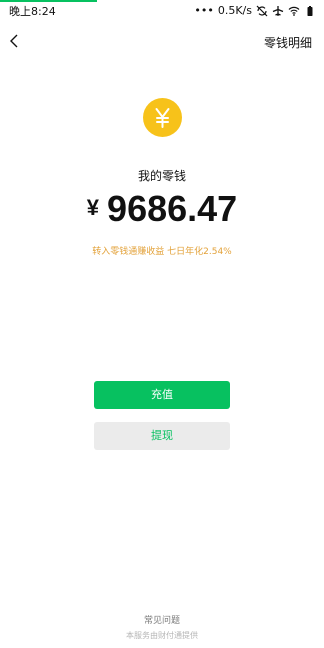 The width and height of the screenshot is (324, 648). I want to click on currency-symbol: ¥, so click(93, 207).